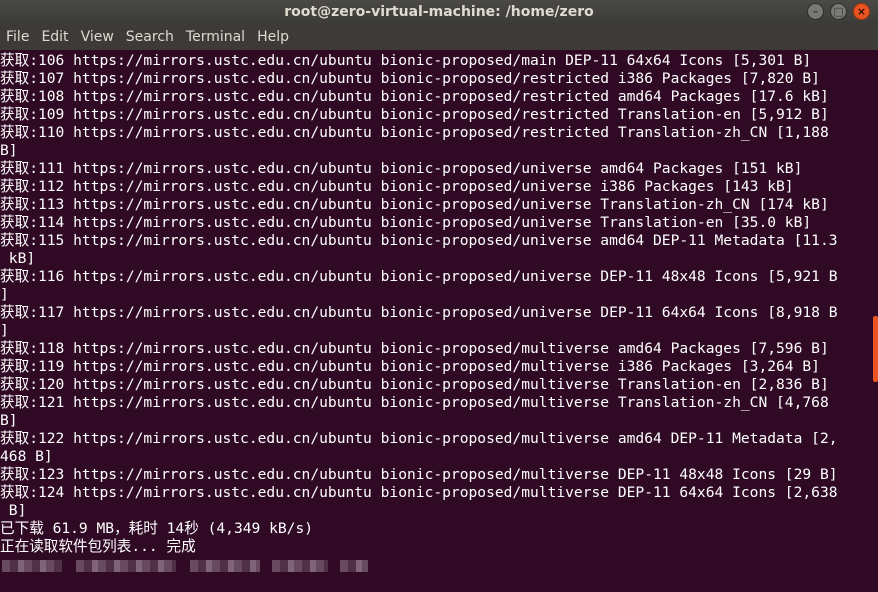 Image resolution: width=878 pixels, height=592 pixels. I want to click on maximize-icon: □, so click(838, 11).